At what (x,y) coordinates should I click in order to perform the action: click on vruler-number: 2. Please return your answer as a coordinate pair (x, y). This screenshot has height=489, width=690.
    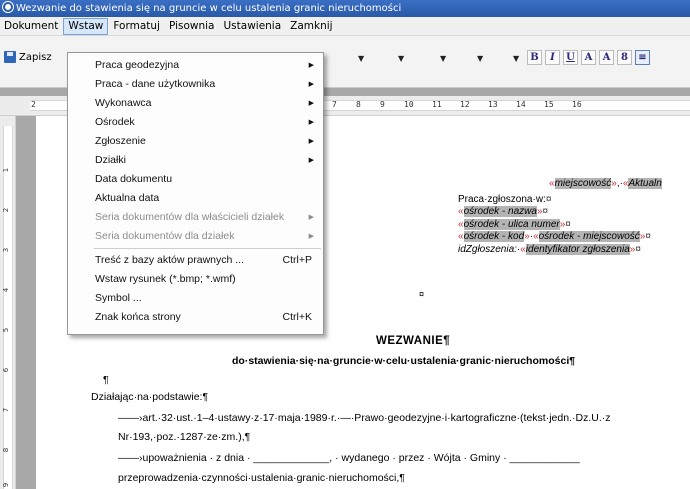
    Looking at the image, I should click on (6, 210).